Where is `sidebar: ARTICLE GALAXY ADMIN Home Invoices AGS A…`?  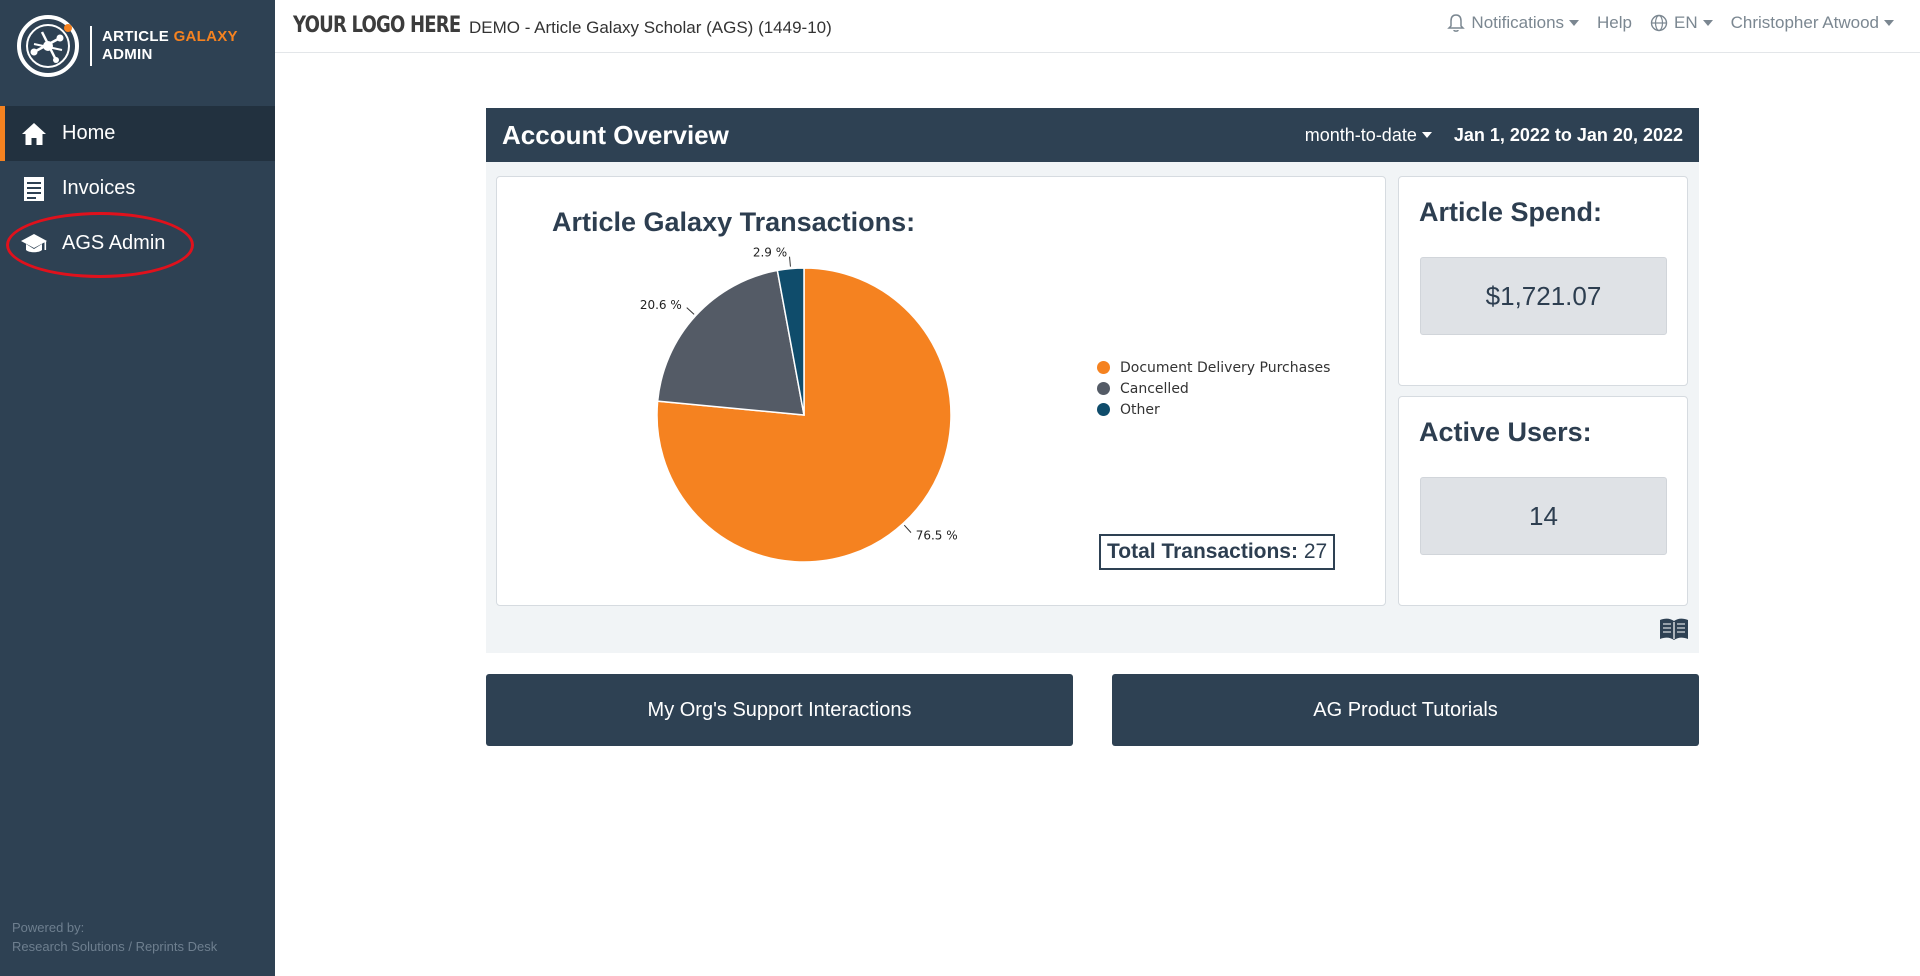
sidebar: ARTICLE GALAXY ADMIN Home Invoices AGS A… is located at coordinates (137, 488).